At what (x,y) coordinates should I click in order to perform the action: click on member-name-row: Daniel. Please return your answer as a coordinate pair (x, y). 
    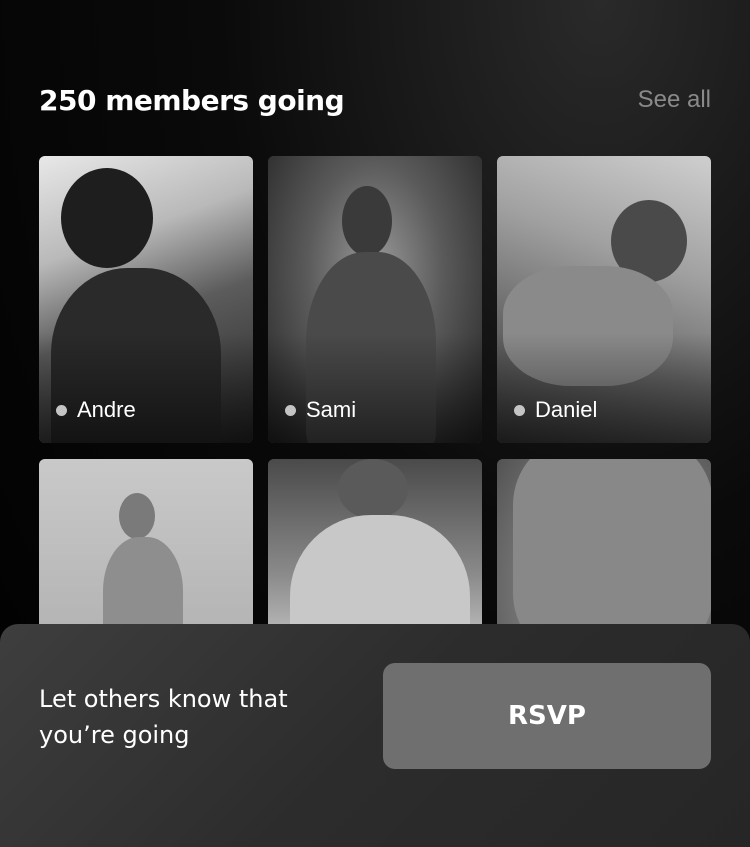
    Looking at the image, I should click on (555, 410).